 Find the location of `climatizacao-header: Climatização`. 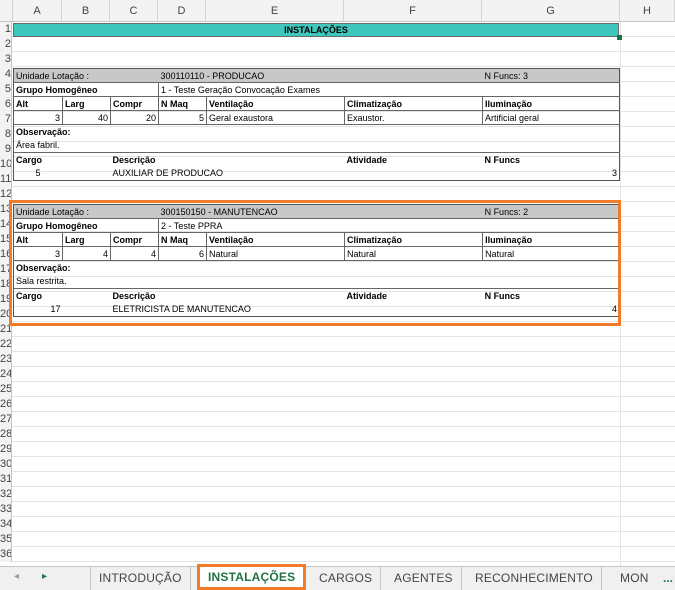

climatizacao-header: Climatização is located at coordinates (413, 103).